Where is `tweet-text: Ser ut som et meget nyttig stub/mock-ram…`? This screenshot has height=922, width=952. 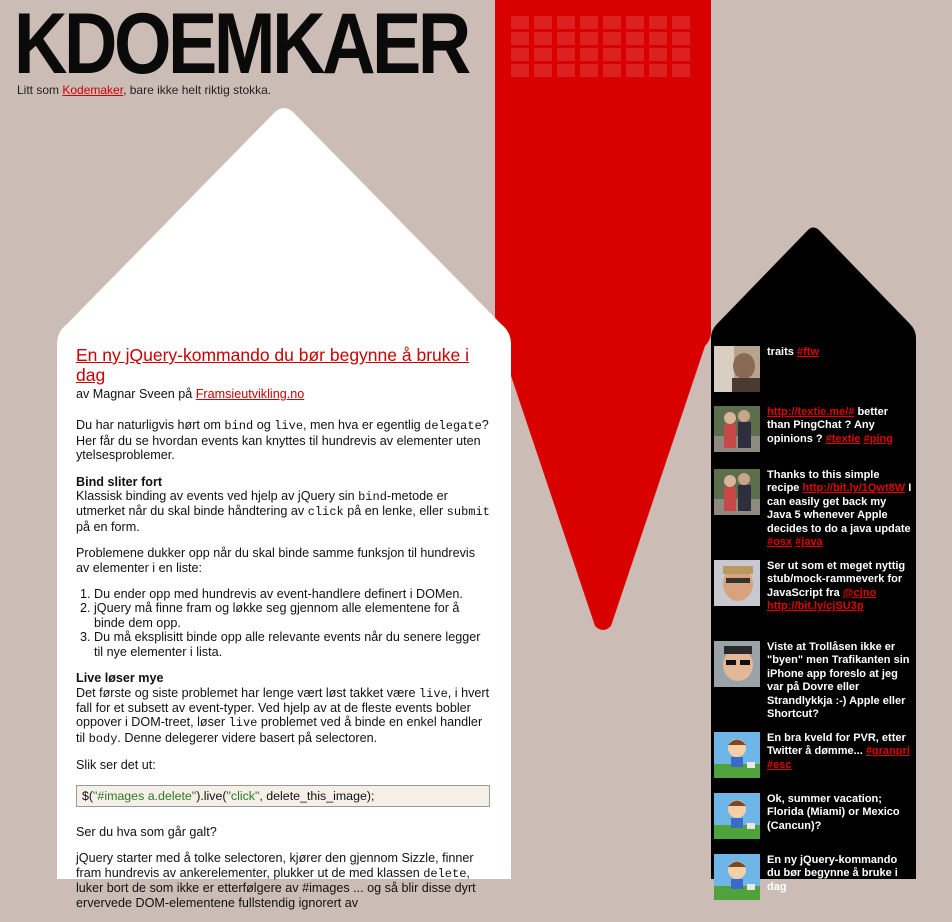 tweet-text: Ser ut som et meget nyttig stub/mock-ram… is located at coordinates (839, 587).